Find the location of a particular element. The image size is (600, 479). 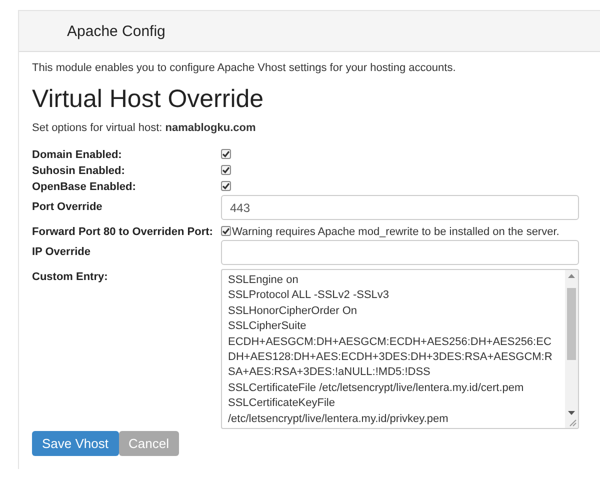

panel-title: Apache Config is located at coordinates (116, 31).